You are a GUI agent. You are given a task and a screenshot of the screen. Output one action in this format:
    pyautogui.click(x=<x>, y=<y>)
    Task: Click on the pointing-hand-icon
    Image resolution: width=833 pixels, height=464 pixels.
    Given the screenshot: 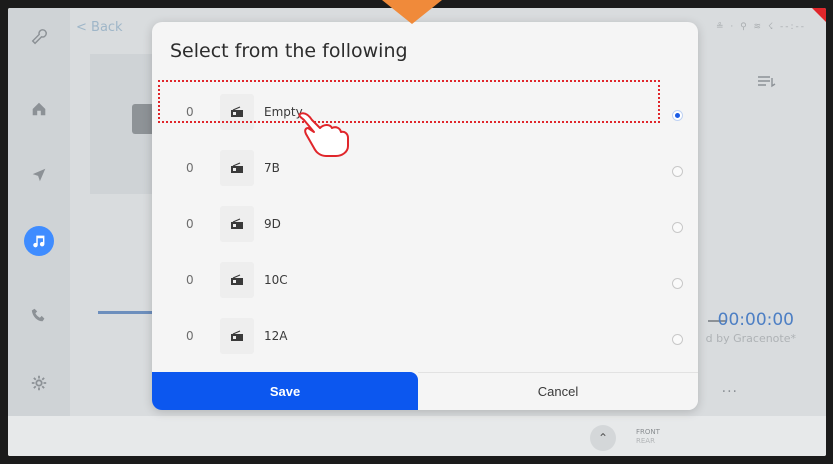 What is the action you would take?
    pyautogui.click(x=323, y=134)
    